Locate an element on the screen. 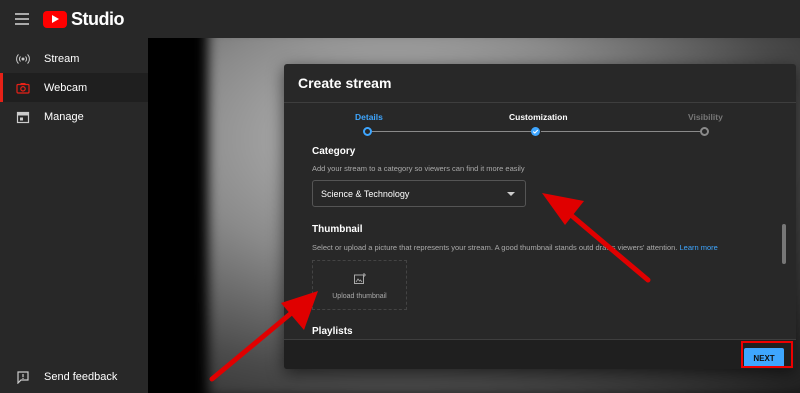 This screenshot has height=393, width=800. studio-logo: Studio is located at coordinates (84, 19).